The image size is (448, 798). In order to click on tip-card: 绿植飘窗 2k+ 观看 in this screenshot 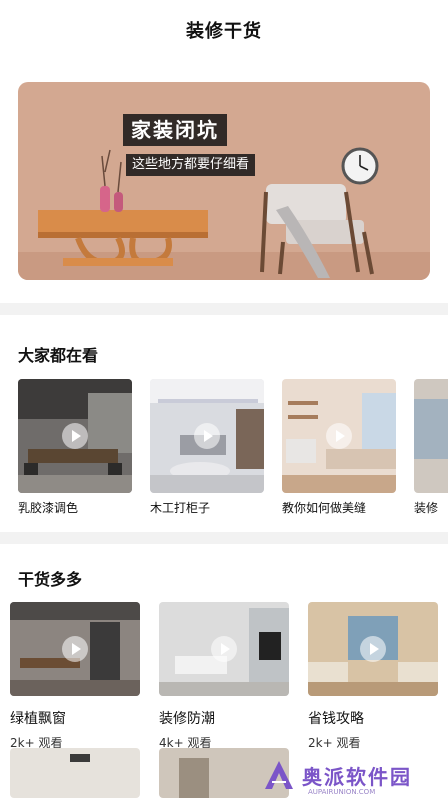, I will do `click(75, 676)`.